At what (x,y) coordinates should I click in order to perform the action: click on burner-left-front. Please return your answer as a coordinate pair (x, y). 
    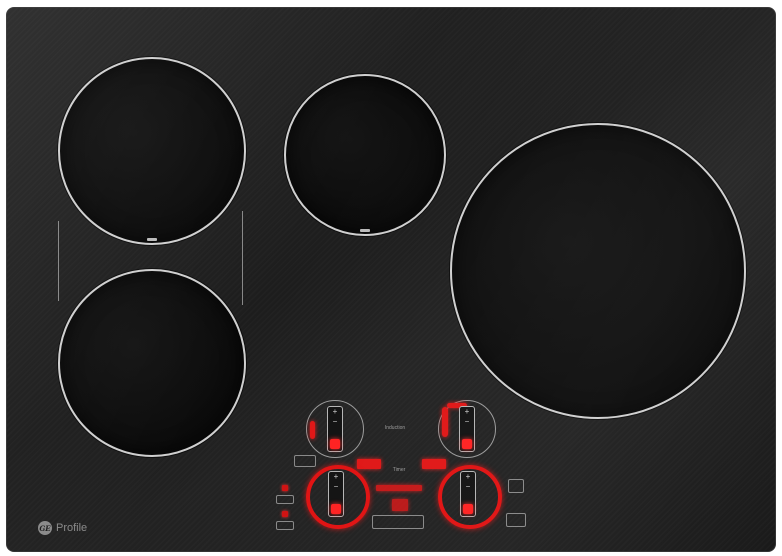
    Looking at the image, I should click on (152, 363).